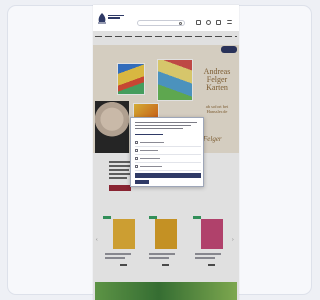 The width and height of the screenshot is (320, 300). Describe the element at coordinates (208, 22) in the screenshot. I see `heart-icon` at that location.